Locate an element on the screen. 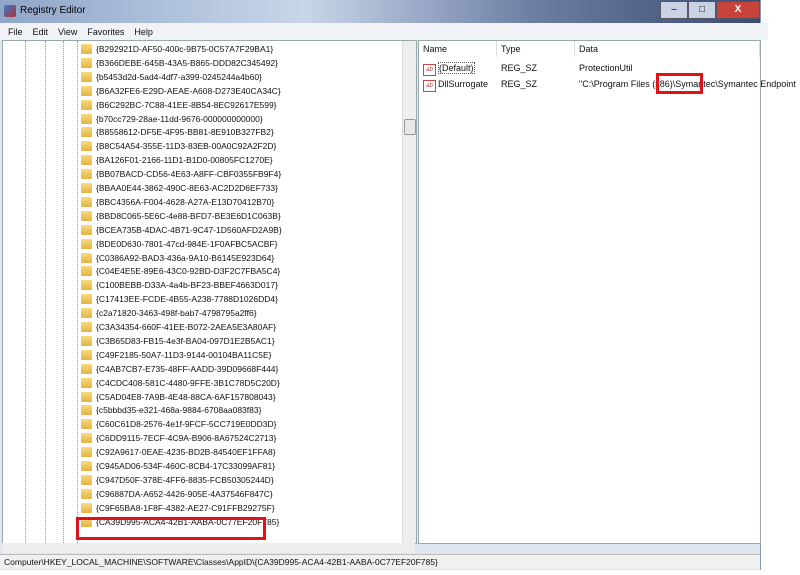  registry-editor-icon is located at coordinates (10, 11).